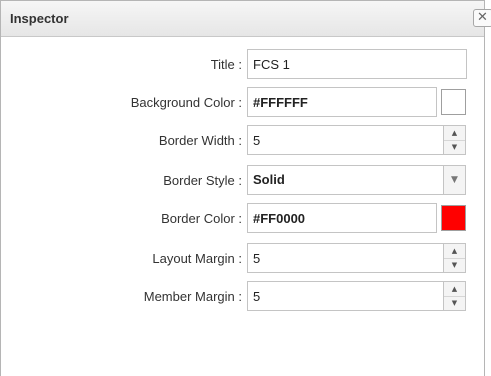  Describe the element at coordinates (345, 258) in the screenshot. I see `layout-margin-input` at that location.